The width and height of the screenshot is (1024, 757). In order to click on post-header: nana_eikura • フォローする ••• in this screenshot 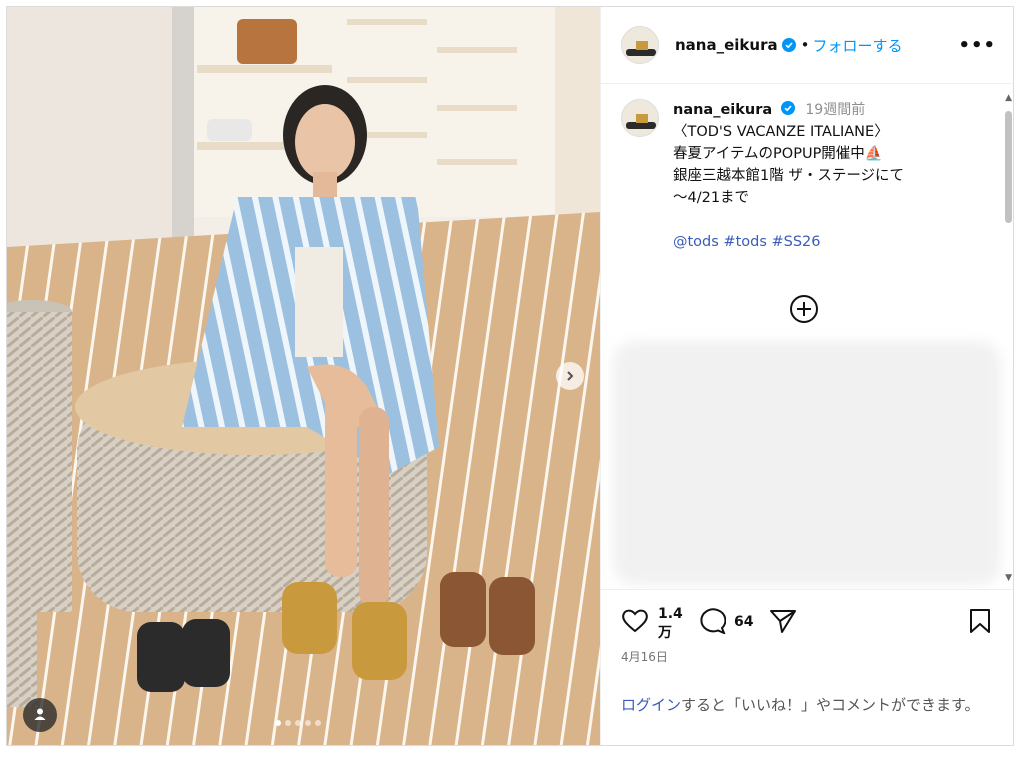, I will do `click(807, 45)`.